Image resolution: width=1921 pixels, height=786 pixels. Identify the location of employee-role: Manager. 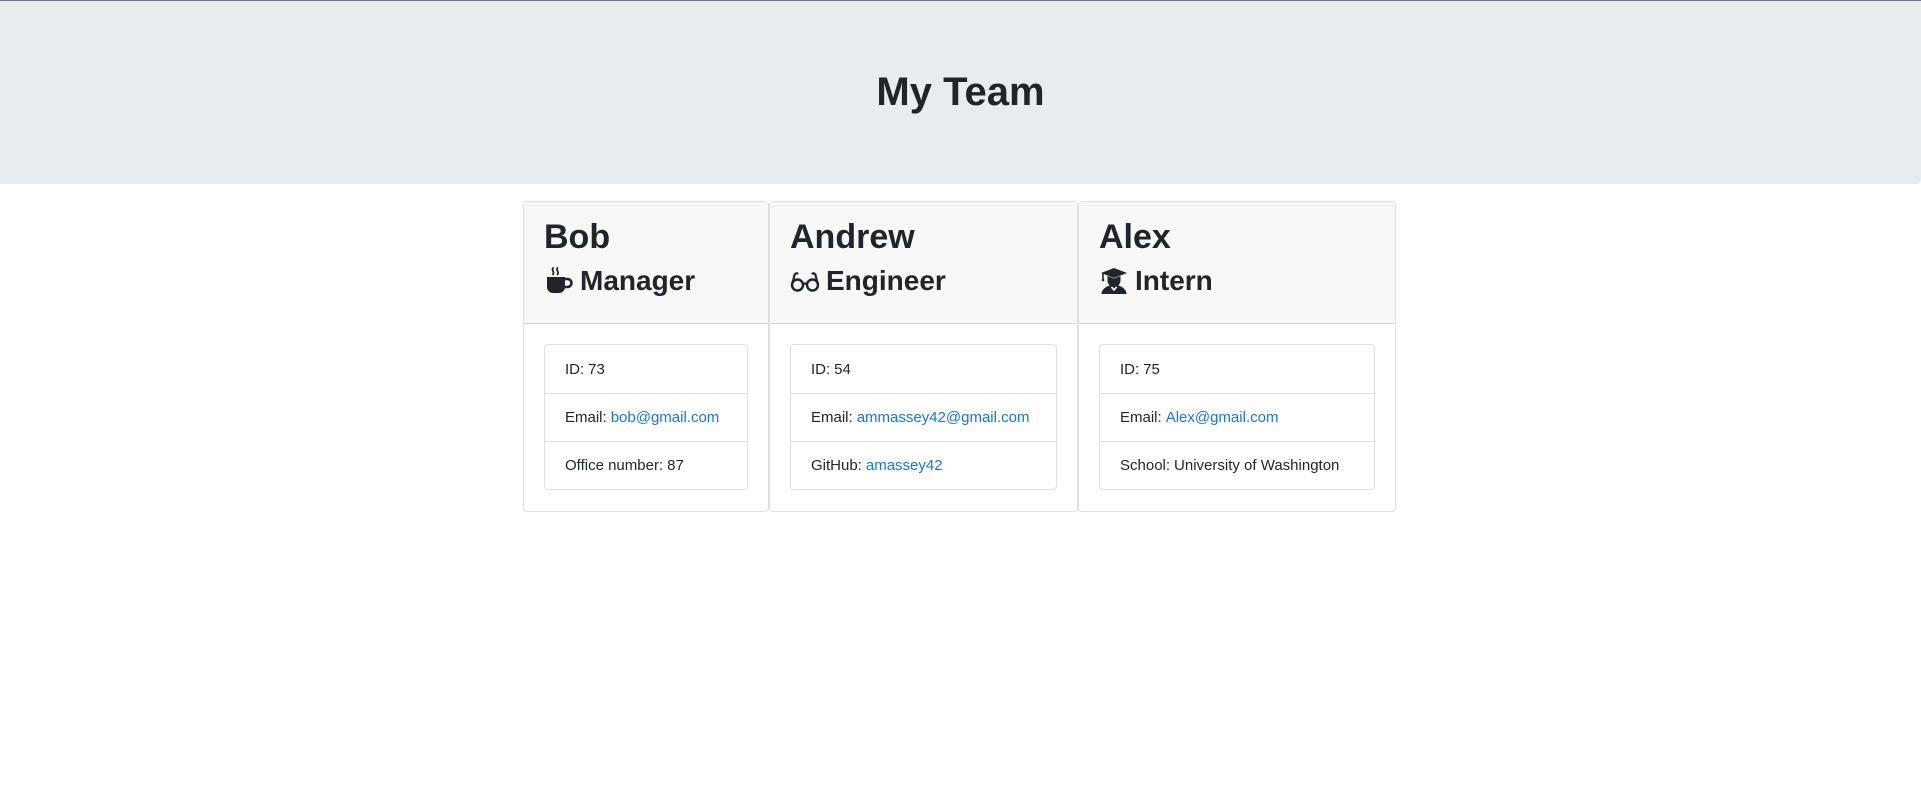
(646, 281).